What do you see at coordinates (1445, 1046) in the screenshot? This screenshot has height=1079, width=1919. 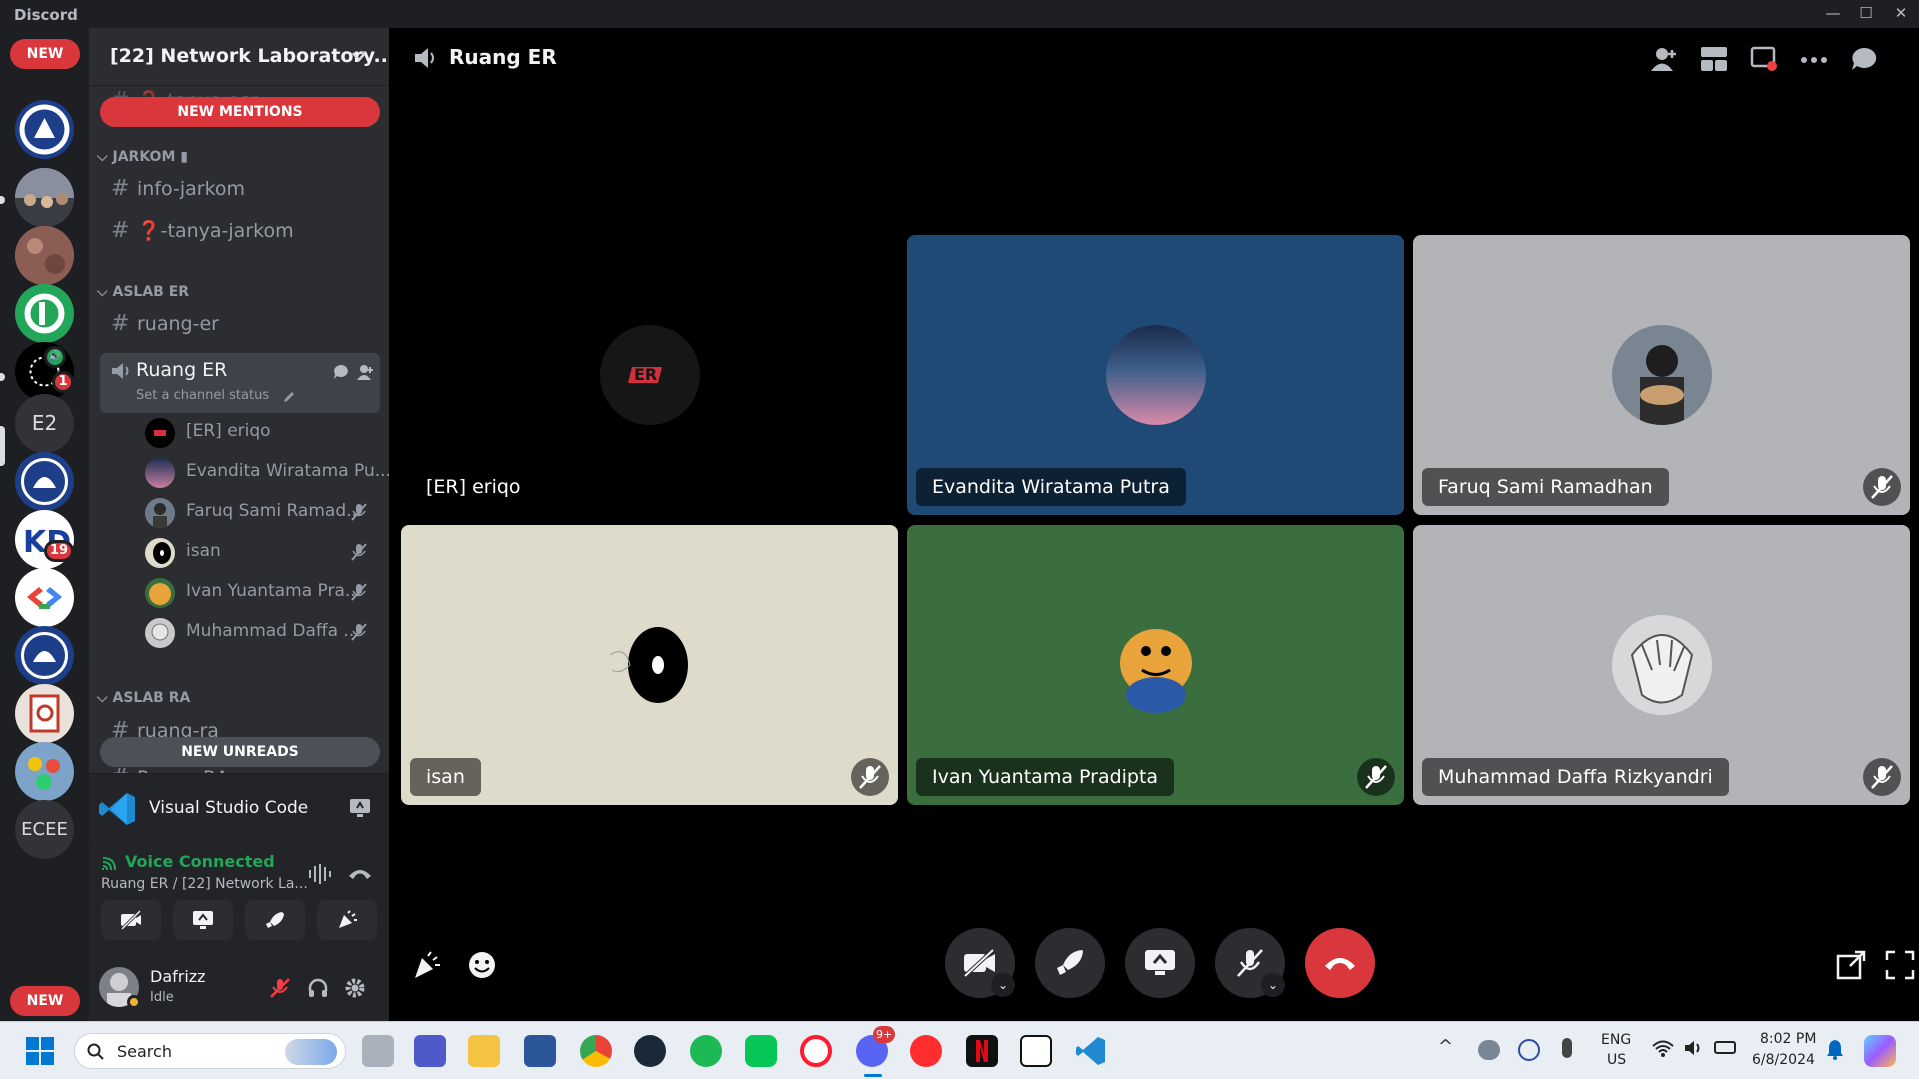 I see `tray-overflow-icon: ^` at bounding box center [1445, 1046].